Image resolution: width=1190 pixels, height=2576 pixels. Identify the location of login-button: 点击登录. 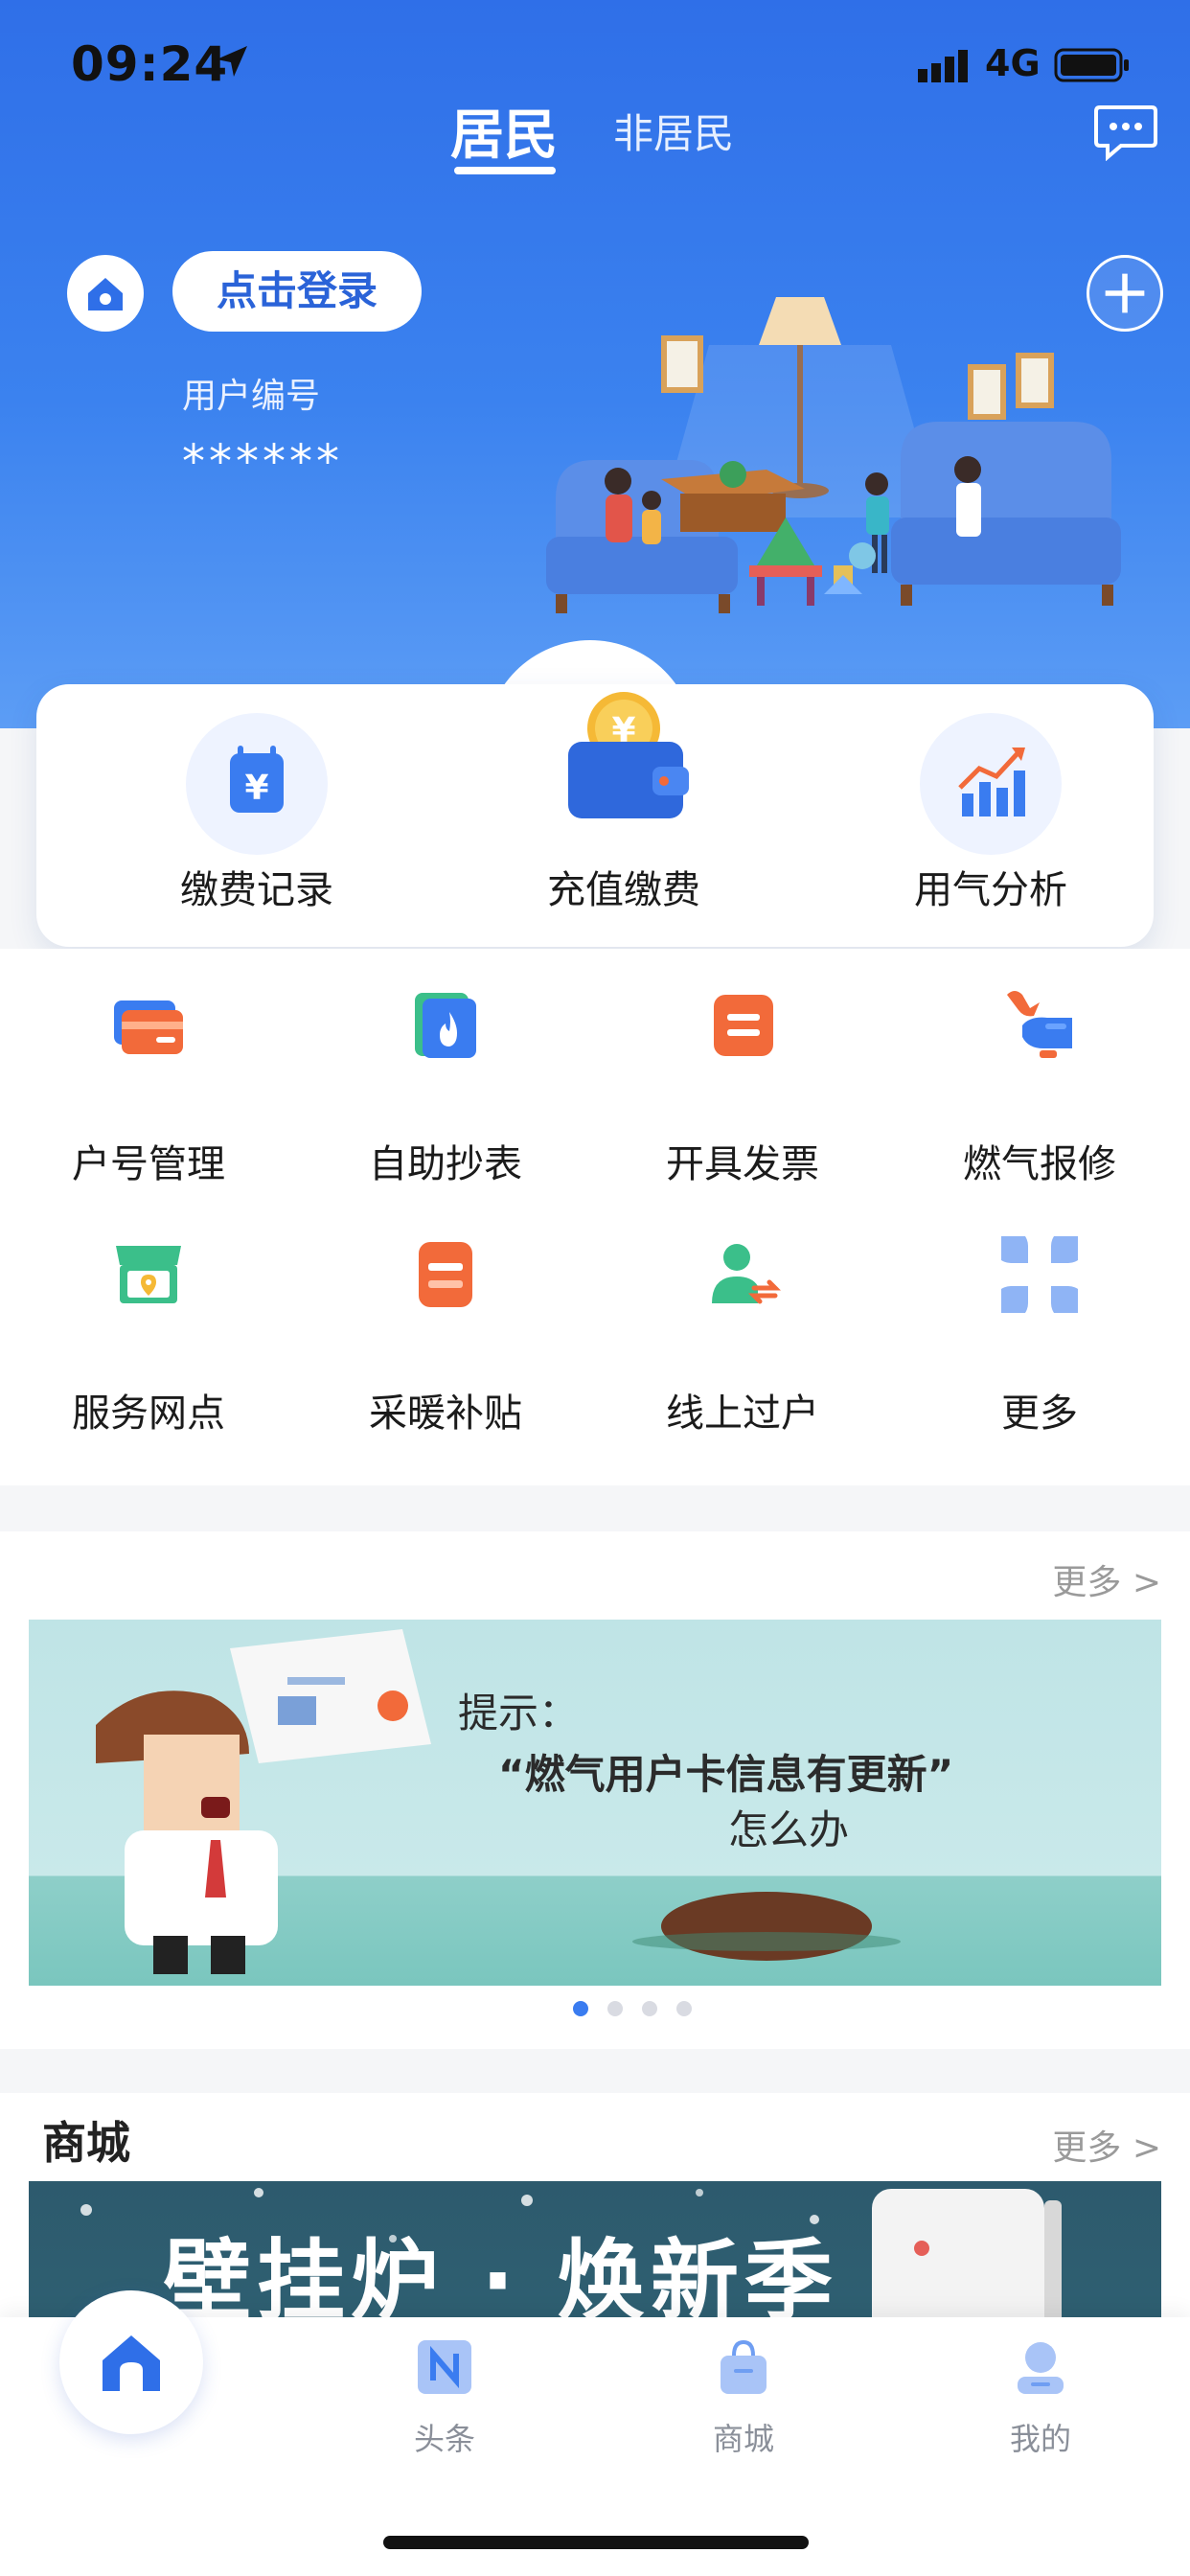
(297, 291).